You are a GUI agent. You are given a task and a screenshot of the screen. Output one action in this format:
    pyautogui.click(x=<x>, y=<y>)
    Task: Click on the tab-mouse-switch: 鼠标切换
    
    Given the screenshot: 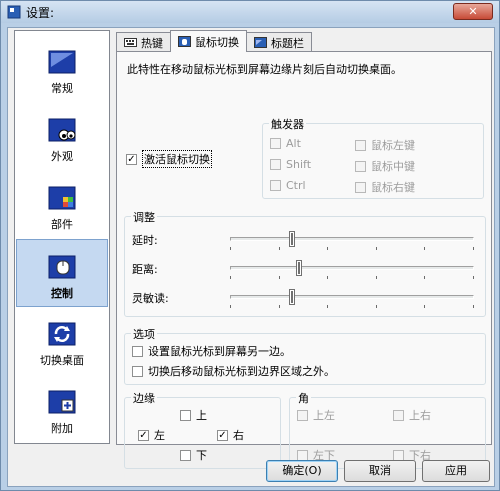 What is the action you would take?
    pyautogui.click(x=208, y=41)
    